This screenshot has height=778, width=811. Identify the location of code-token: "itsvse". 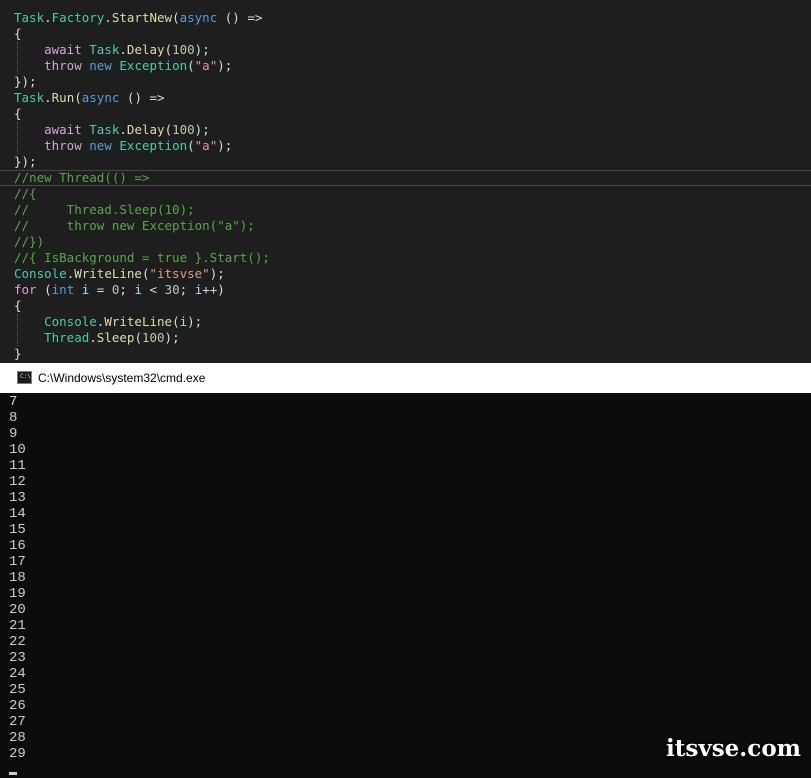
(179, 273).